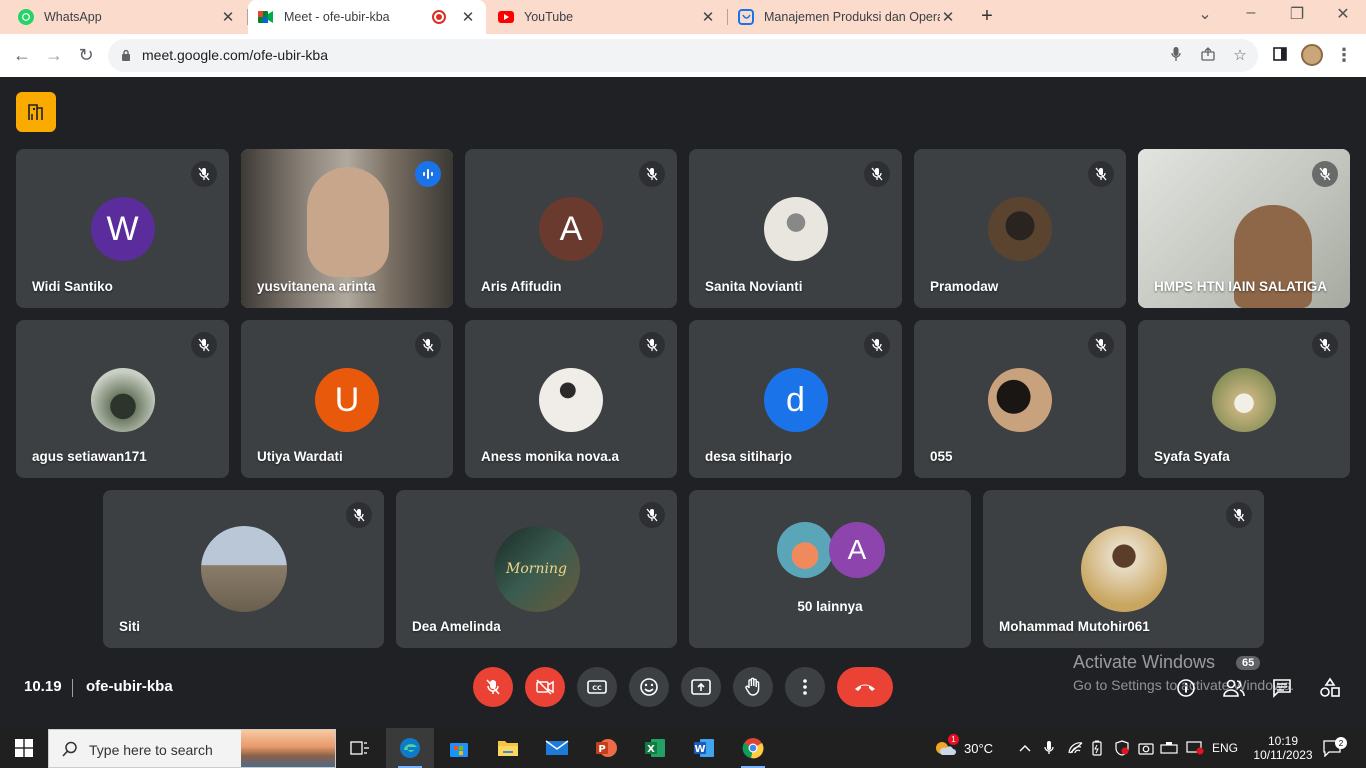 The height and width of the screenshot is (768, 1366). Describe the element at coordinates (506, 17) in the screenshot. I see `youtube-icon` at that location.